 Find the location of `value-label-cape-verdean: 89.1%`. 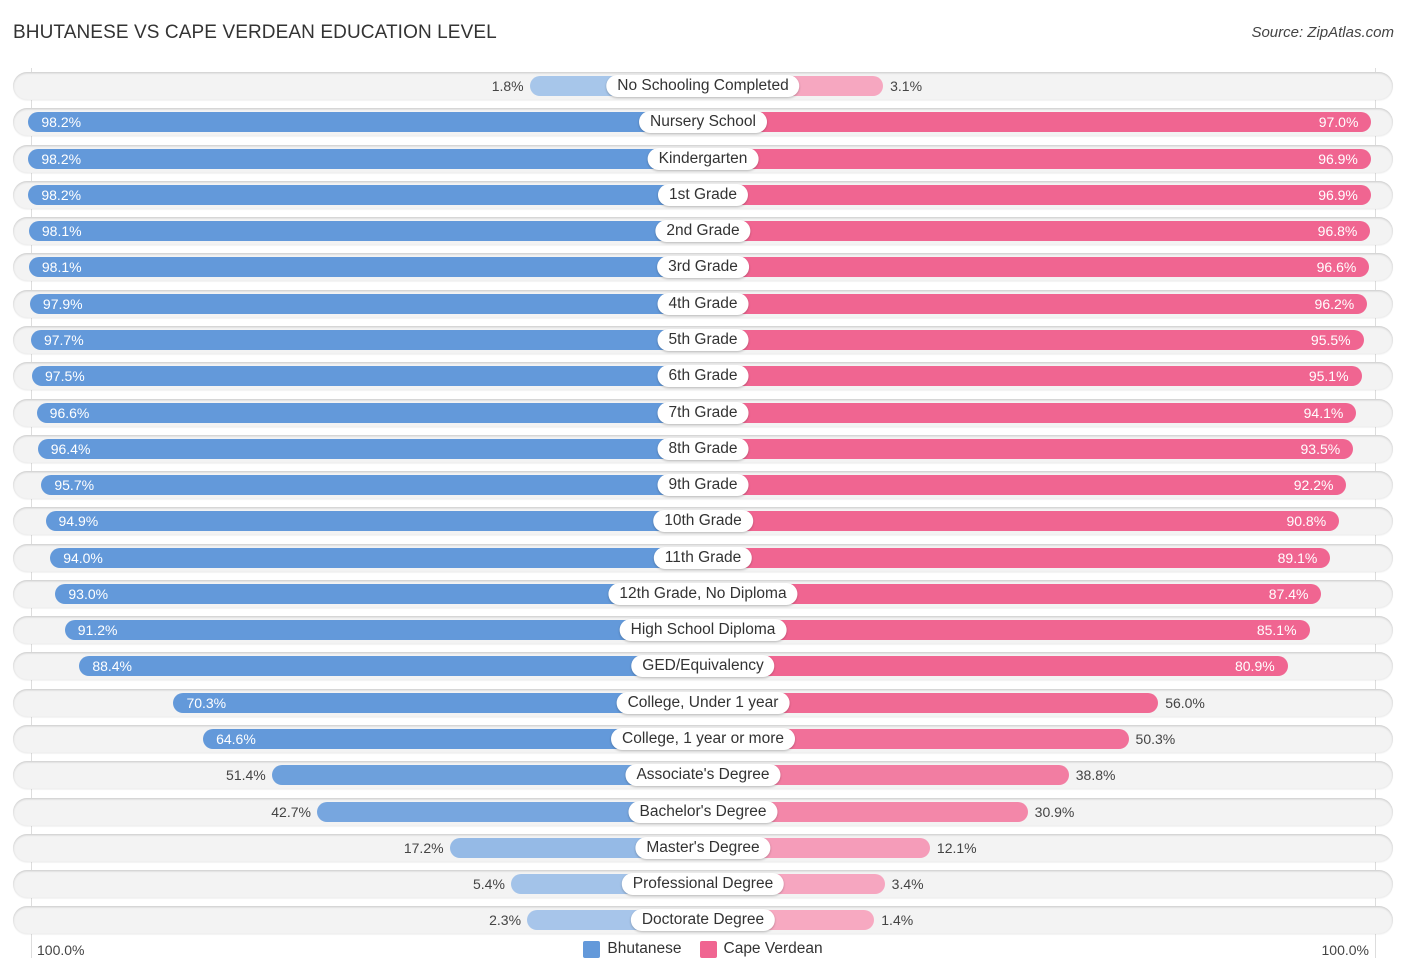

value-label-cape-verdean: 89.1% is located at coordinates (1297, 557).